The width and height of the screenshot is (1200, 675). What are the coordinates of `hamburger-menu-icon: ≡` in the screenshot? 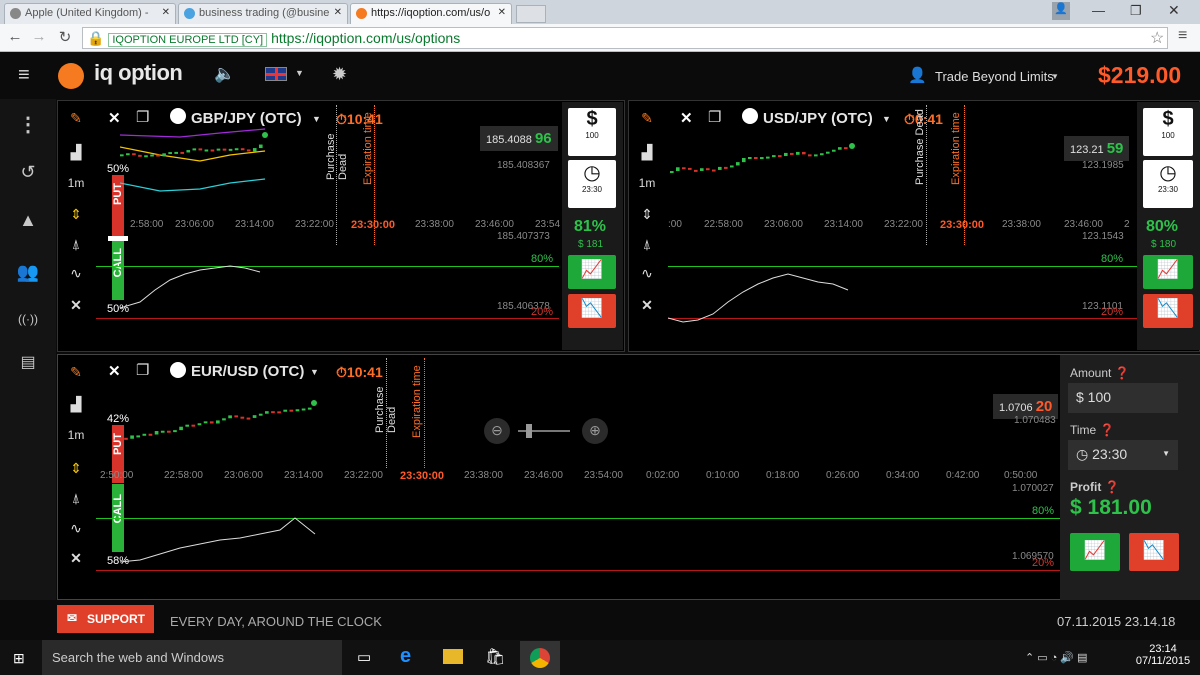 It's located at (24, 75).